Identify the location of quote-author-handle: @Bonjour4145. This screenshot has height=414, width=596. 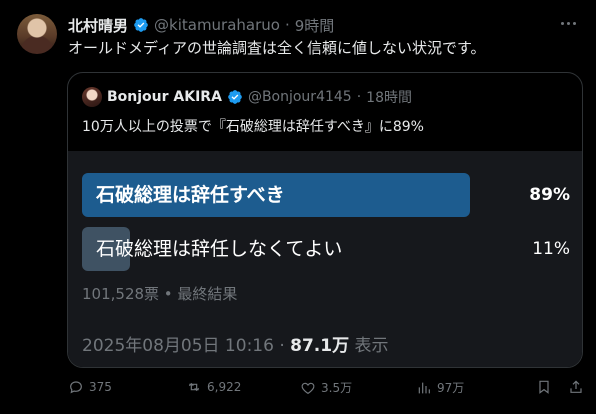
(299, 97).